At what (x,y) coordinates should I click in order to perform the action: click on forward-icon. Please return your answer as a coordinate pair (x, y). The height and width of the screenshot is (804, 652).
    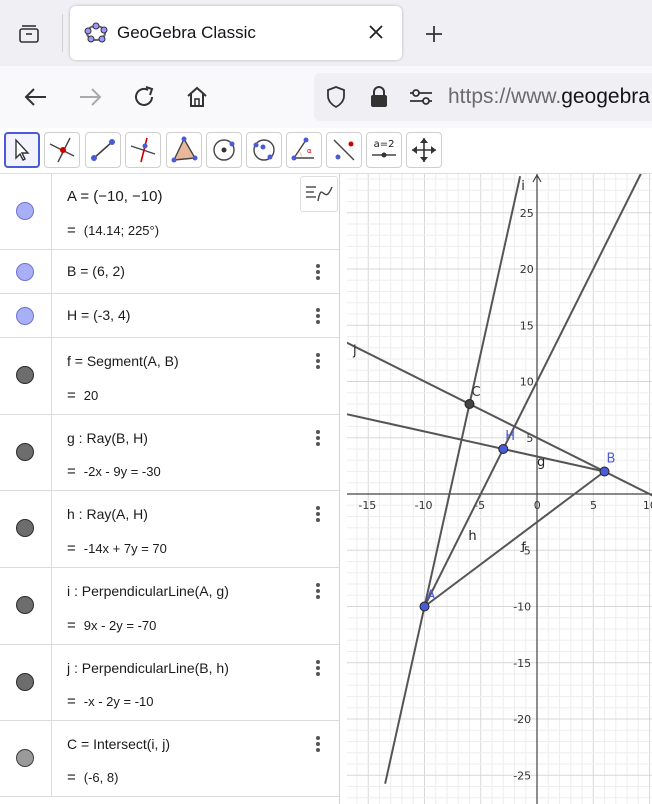
    Looking at the image, I should click on (90, 97).